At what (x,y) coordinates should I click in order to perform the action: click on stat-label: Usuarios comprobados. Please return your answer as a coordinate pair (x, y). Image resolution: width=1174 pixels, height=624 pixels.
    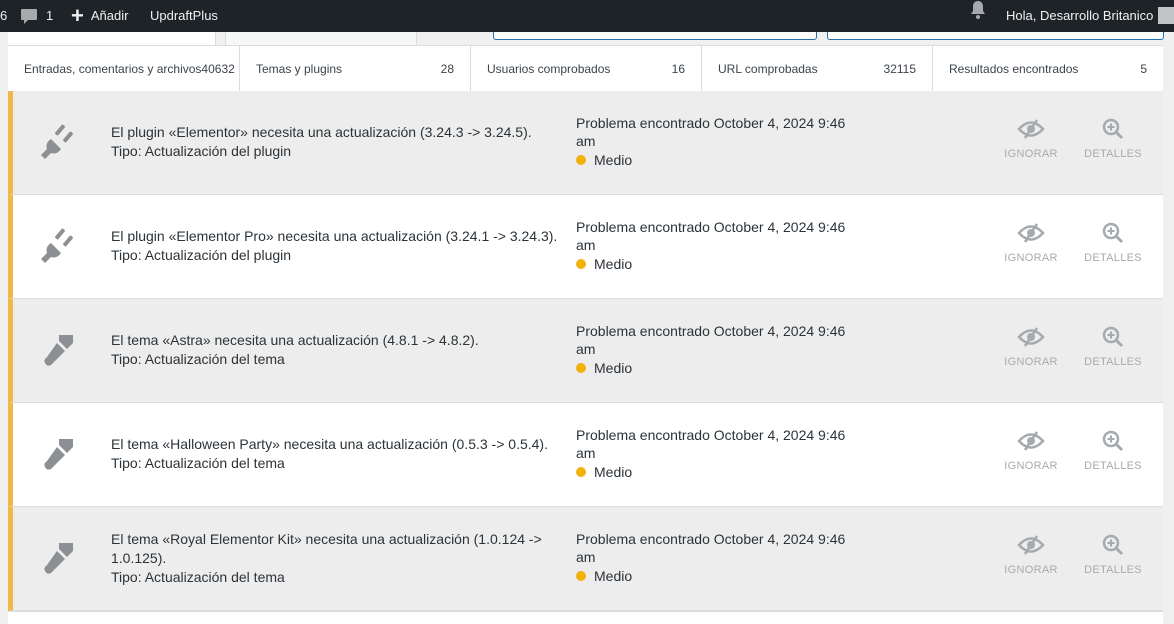
    Looking at the image, I should click on (549, 68).